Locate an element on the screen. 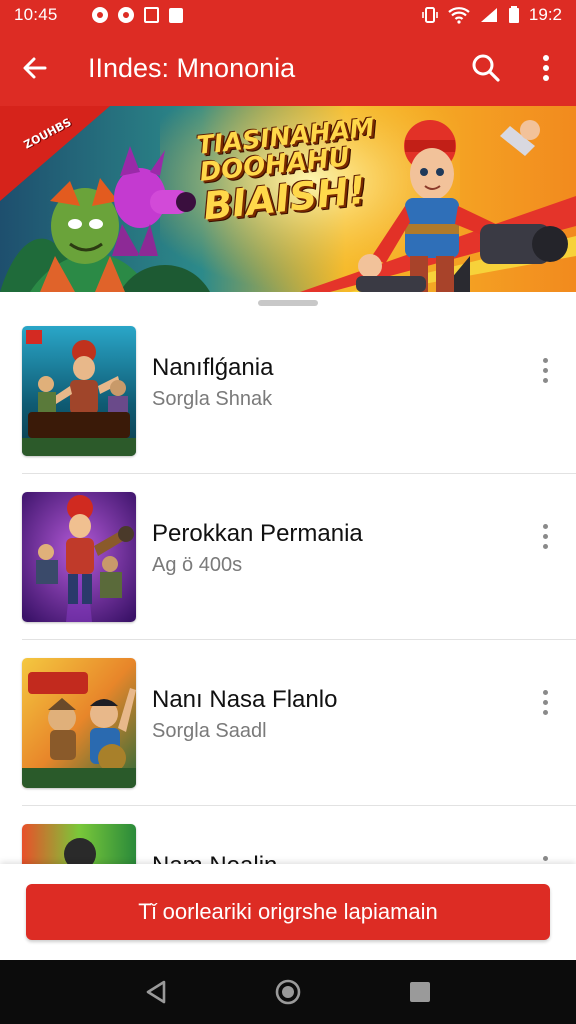 Image resolution: width=576 pixels, height=1024 pixels. back-button is located at coordinates (35, 68).